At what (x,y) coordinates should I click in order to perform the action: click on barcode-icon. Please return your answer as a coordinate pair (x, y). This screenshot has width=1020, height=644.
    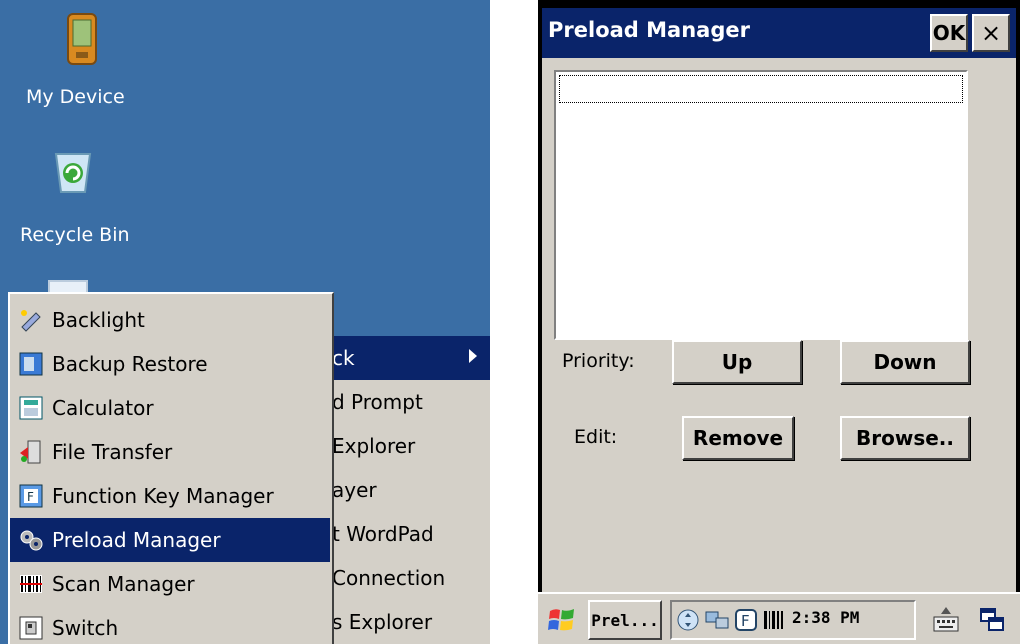
    Looking at the image, I should click on (31, 584).